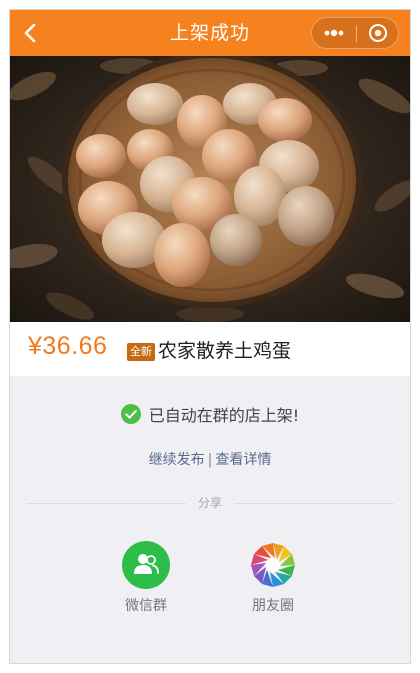 The image size is (420, 673). Describe the element at coordinates (141, 352) in the screenshot. I see `condition-badge: 全新` at that location.